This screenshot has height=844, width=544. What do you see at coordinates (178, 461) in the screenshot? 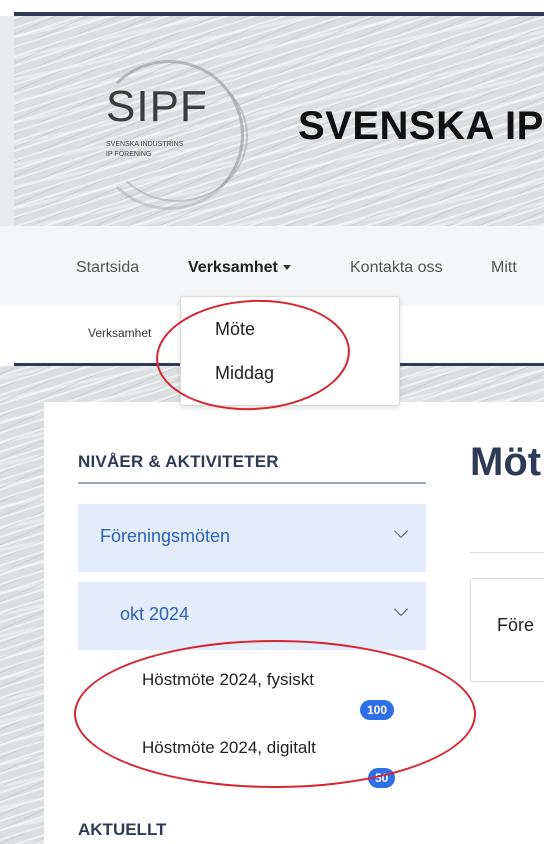
I see `sidebar-heading: NIVÅER & AKTIVITETER` at bounding box center [178, 461].